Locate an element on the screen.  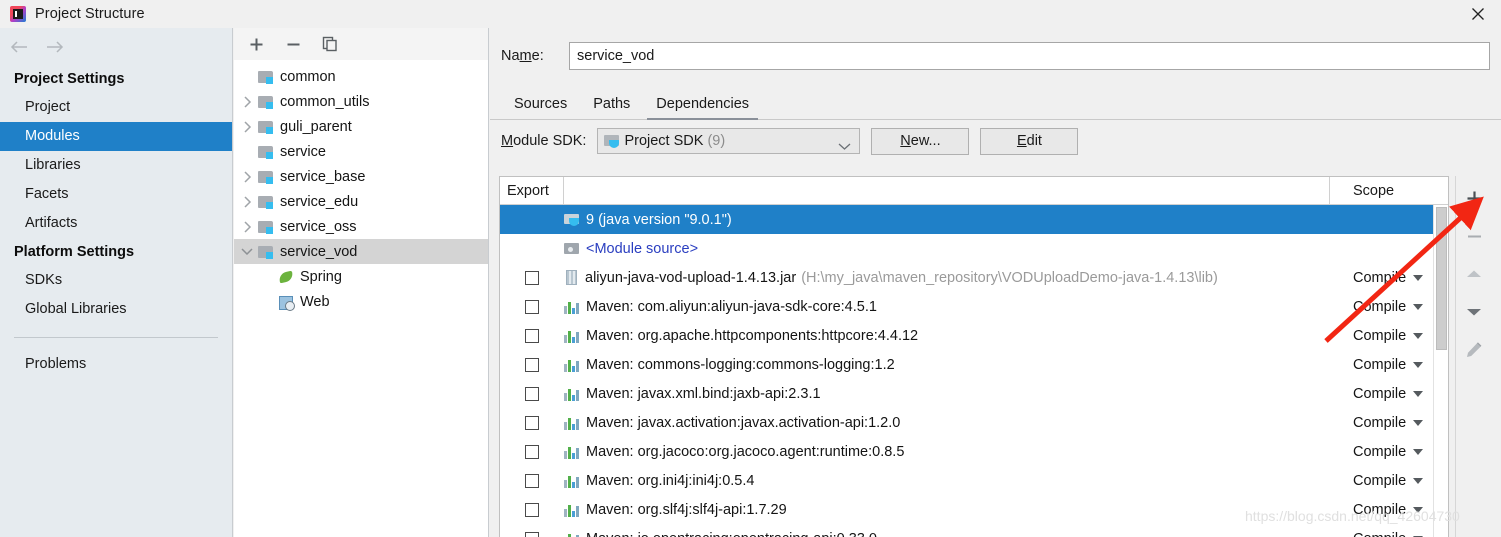
module-tabs: Sources Paths Dependencies is located at coordinates (995, 103).